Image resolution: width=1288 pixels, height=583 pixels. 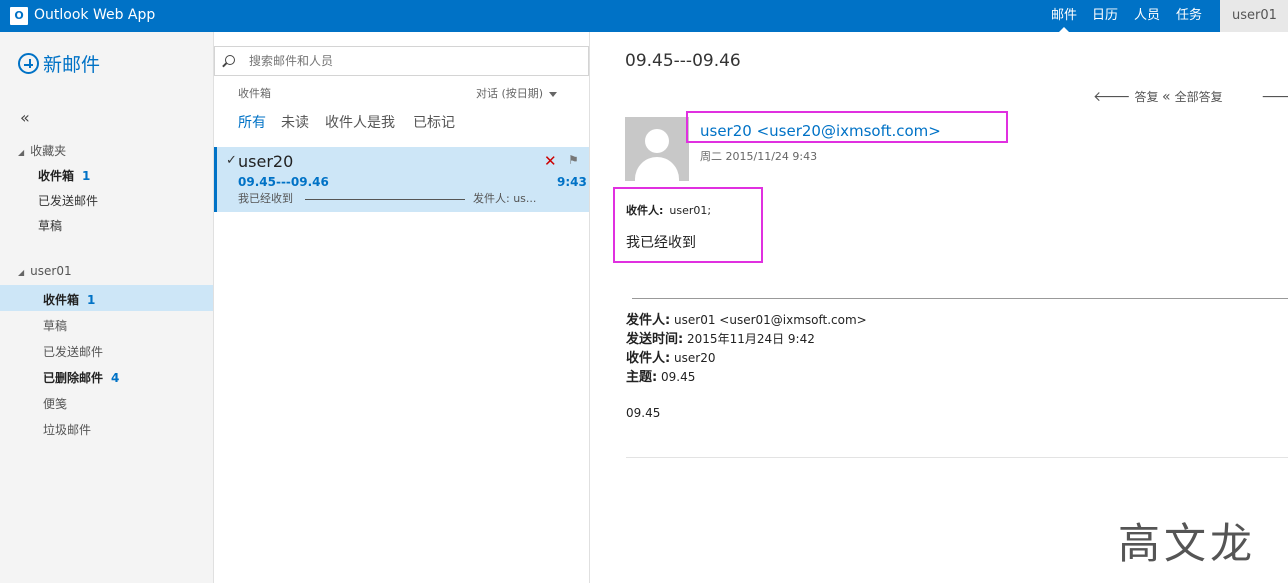 I want to click on new-mail-button: 新邮件, so click(x=59, y=63).